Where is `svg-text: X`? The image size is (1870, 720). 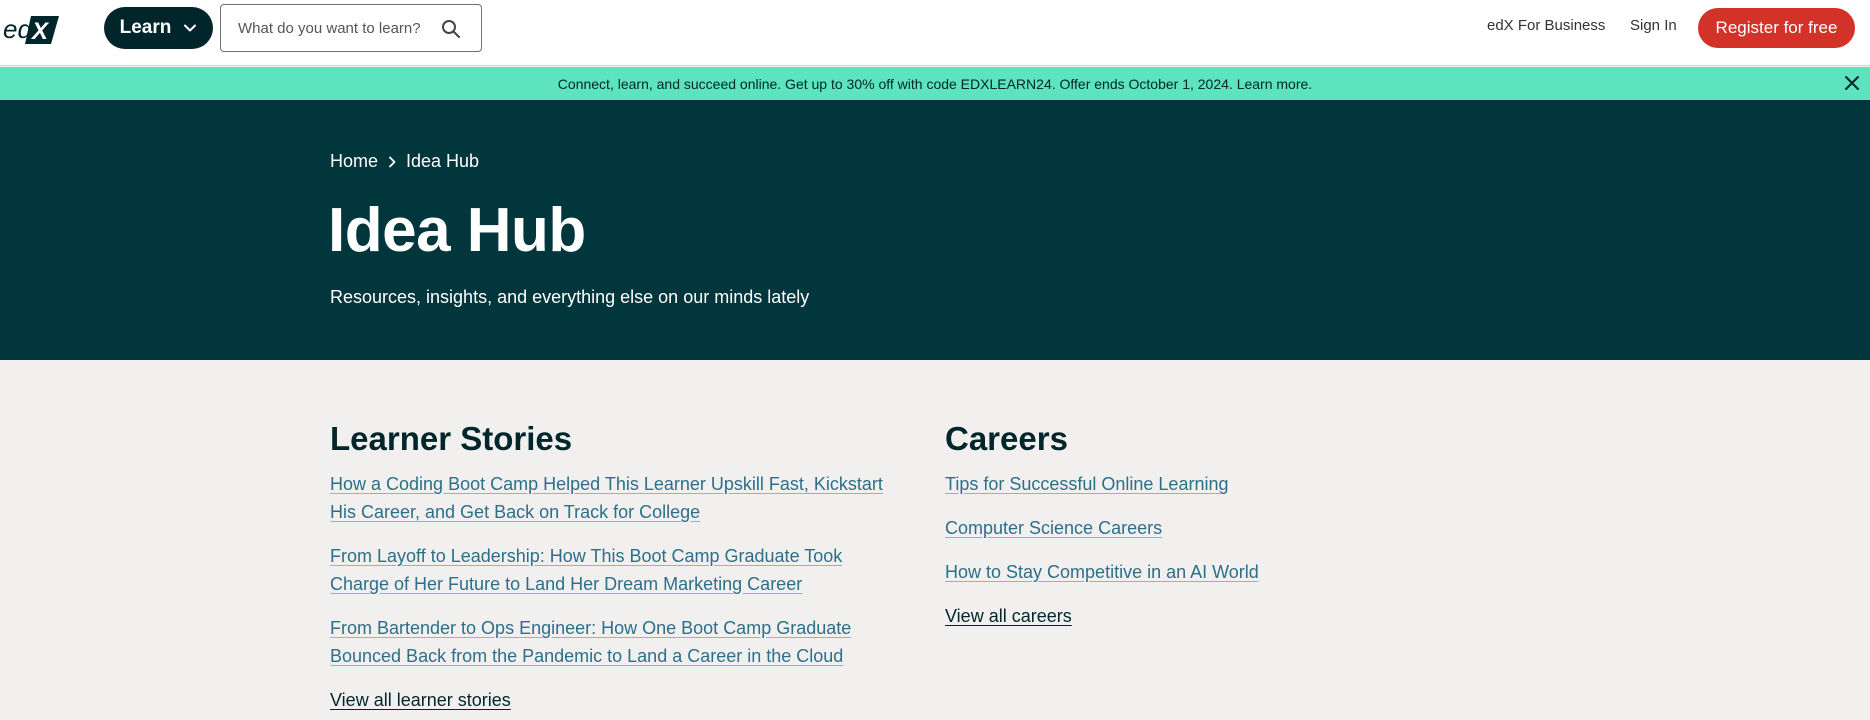
svg-text: X is located at coordinates (40, 31).